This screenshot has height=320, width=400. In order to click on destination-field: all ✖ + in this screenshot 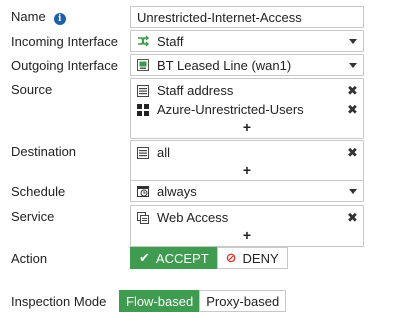, I will do `click(247, 161)`.